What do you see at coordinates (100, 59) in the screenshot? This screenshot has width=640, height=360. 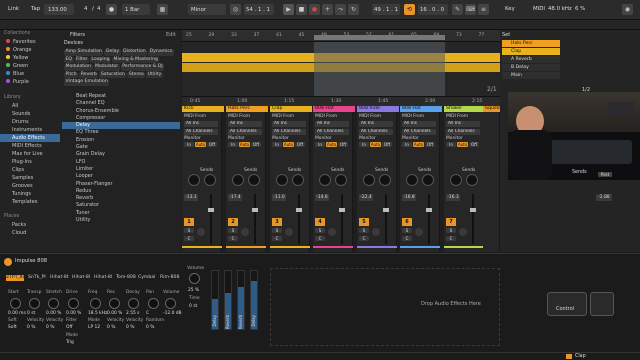 I see `filter-tag: Looping` at bounding box center [100, 59].